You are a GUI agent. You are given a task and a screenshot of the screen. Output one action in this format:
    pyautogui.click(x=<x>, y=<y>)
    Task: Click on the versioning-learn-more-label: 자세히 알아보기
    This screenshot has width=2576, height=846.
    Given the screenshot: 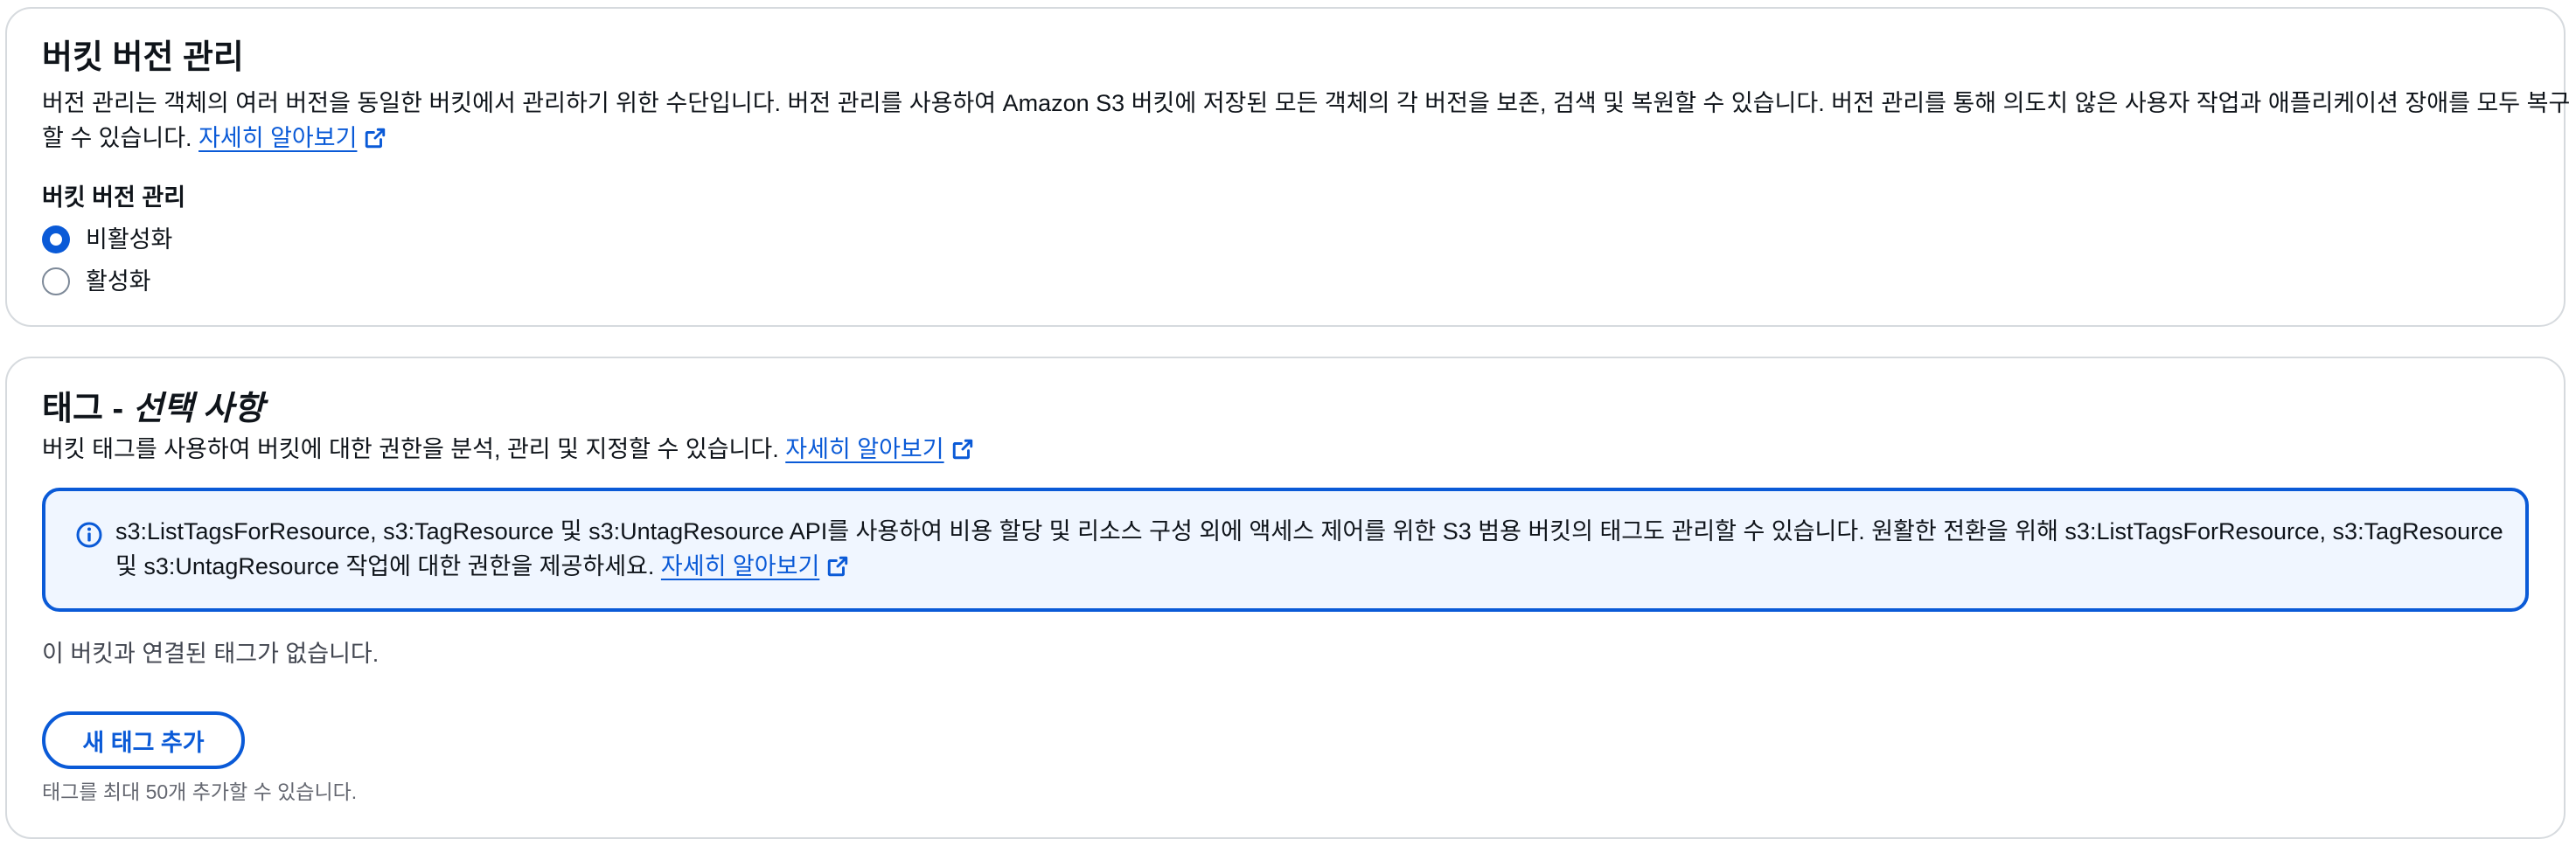 What is the action you would take?
    pyautogui.click(x=278, y=138)
    